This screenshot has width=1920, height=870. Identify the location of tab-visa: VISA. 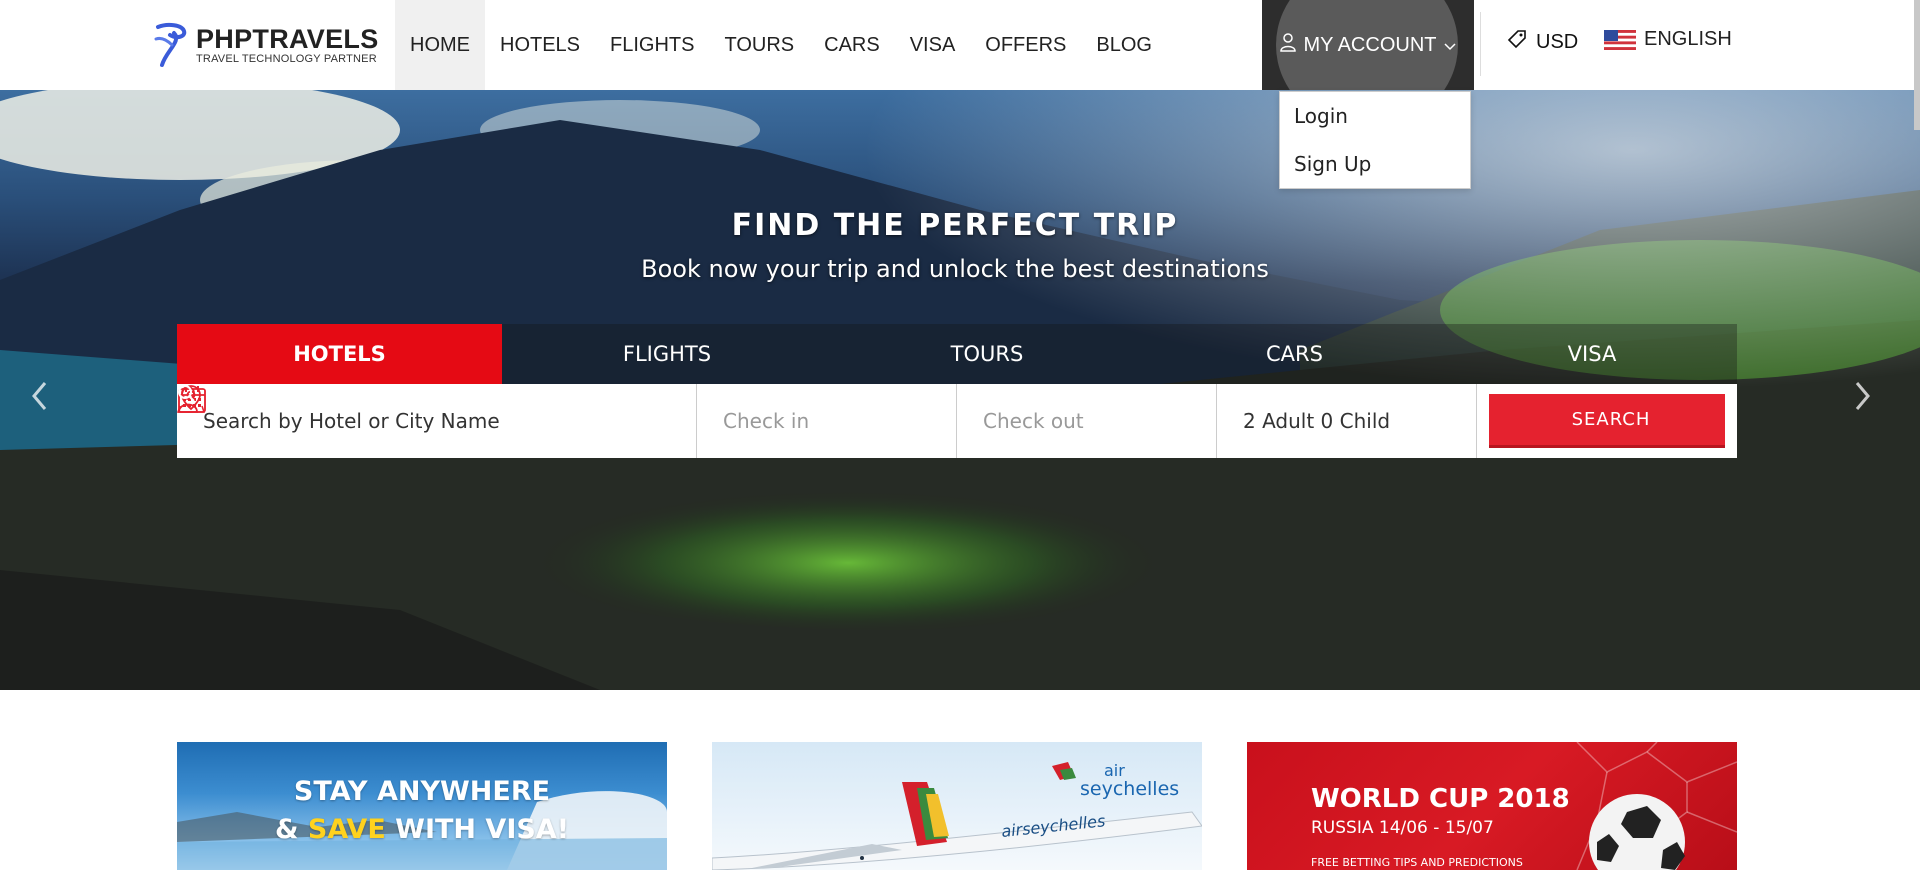
(1592, 354).